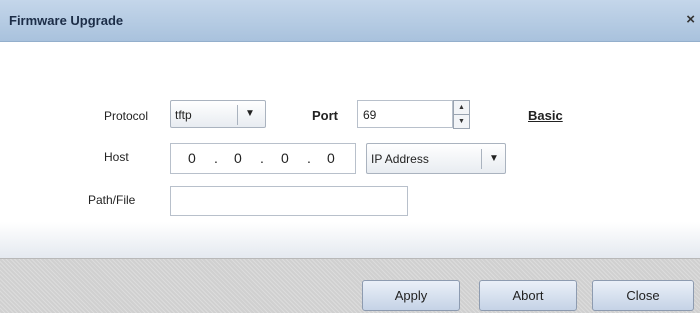  I want to click on ip-octet-1: 0, so click(192, 158).